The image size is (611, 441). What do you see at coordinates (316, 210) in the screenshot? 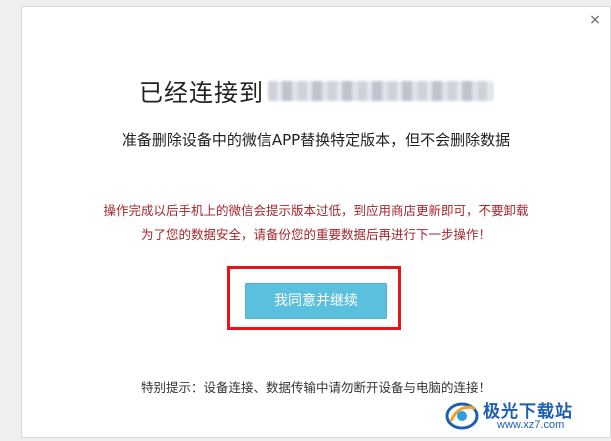
I see `warning-line: 操作完成以后手机上的微信会提示版本过低，到应用商店更新即可，不要卸载` at bounding box center [316, 210].